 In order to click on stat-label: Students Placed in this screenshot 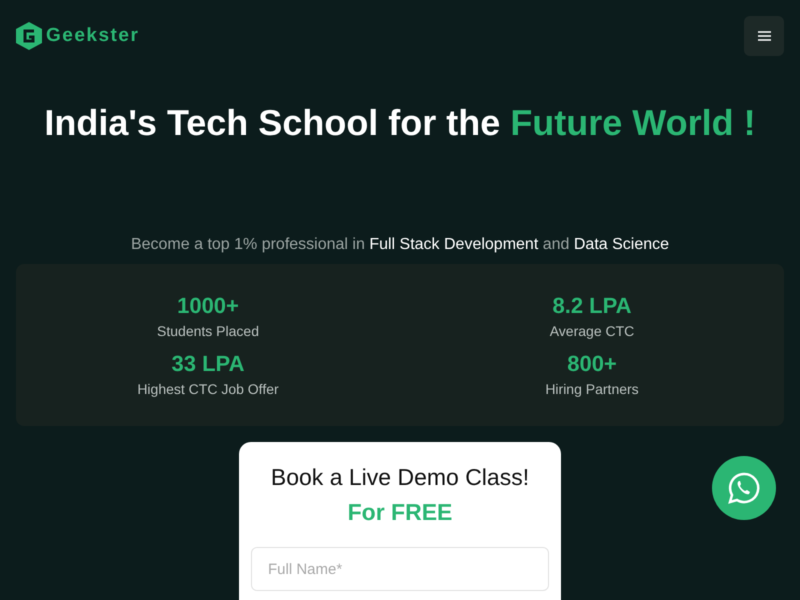, I will do `click(208, 331)`.